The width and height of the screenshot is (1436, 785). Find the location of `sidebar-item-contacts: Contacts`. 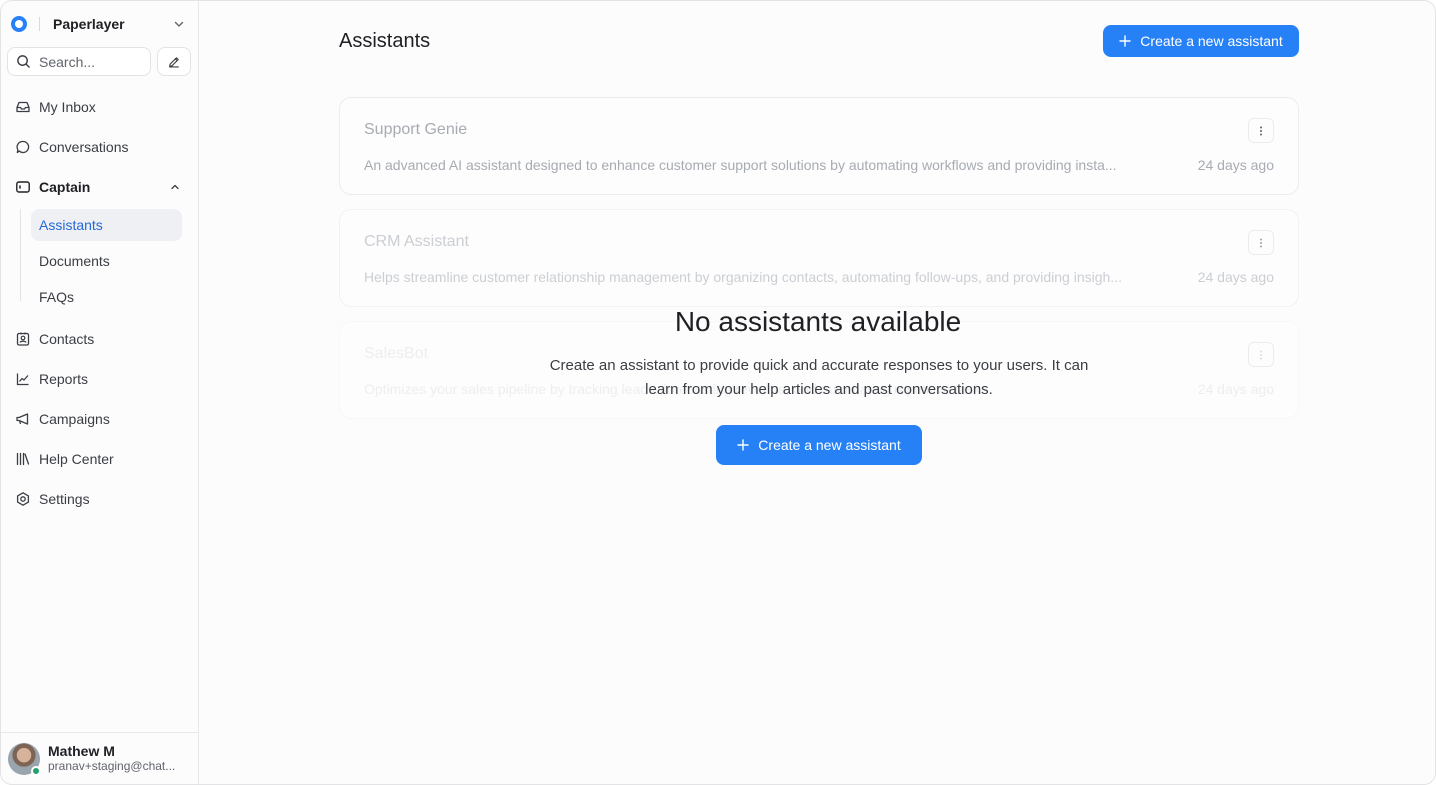

sidebar-item-contacts: Contacts is located at coordinates (95, 339).